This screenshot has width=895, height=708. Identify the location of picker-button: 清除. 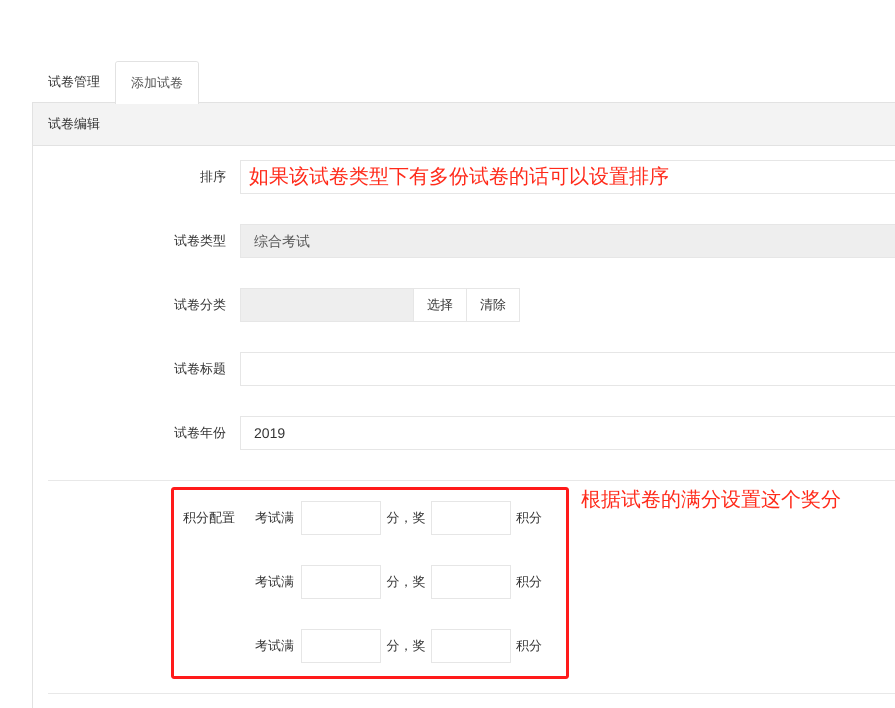
(493, 305).